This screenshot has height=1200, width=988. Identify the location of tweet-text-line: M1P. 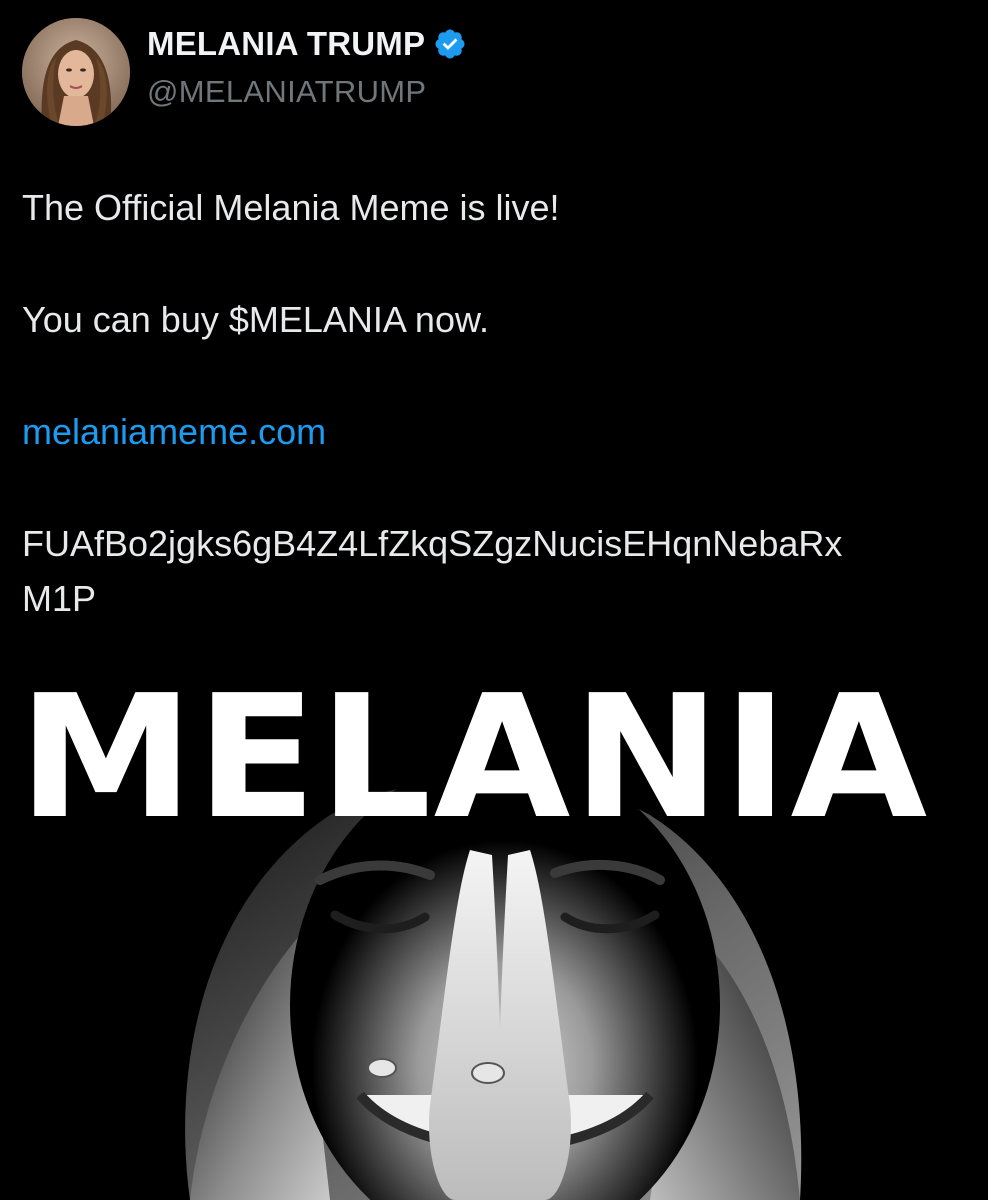
(59, 598).